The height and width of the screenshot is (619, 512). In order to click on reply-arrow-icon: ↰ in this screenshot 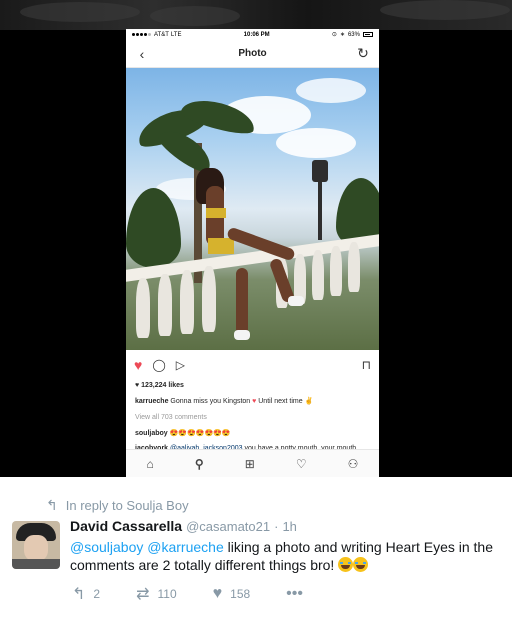, I will do `click(52, 505)`.